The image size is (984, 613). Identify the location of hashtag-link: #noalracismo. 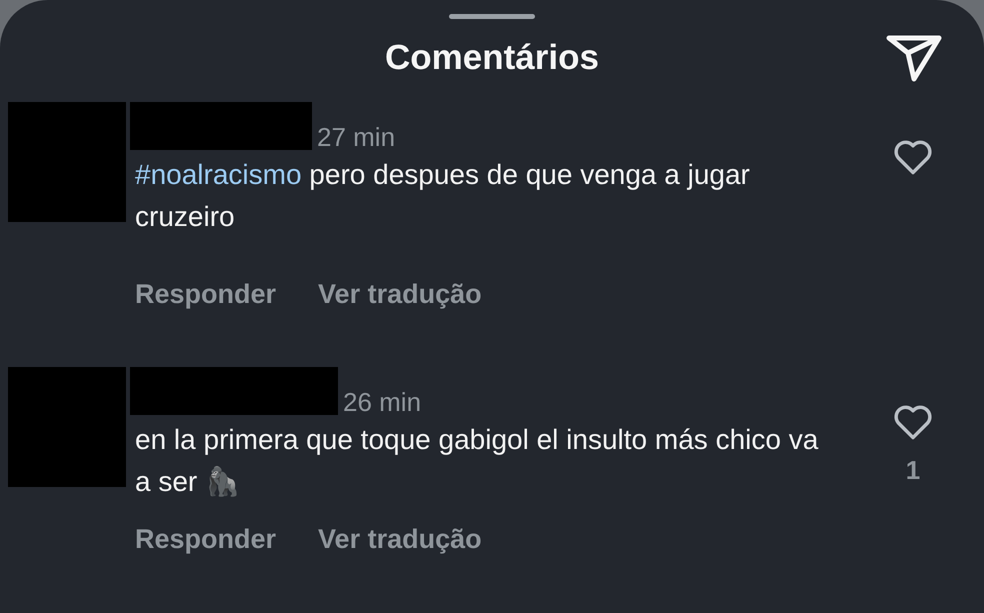
(218, 174).